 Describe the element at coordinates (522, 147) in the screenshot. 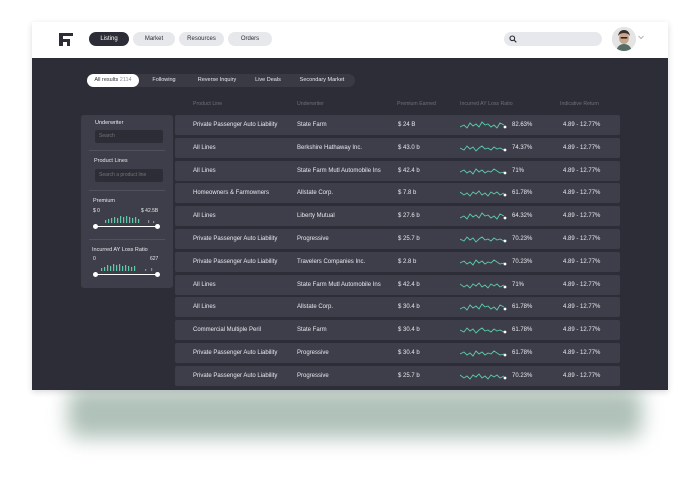

I see `loss-ratio-value: 74.37%` at that location.